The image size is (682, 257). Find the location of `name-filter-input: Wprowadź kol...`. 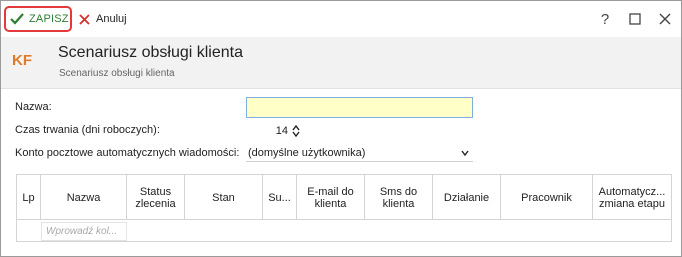

name-filter-input: Wprowadź kol... is located at coordinates (84, 231).